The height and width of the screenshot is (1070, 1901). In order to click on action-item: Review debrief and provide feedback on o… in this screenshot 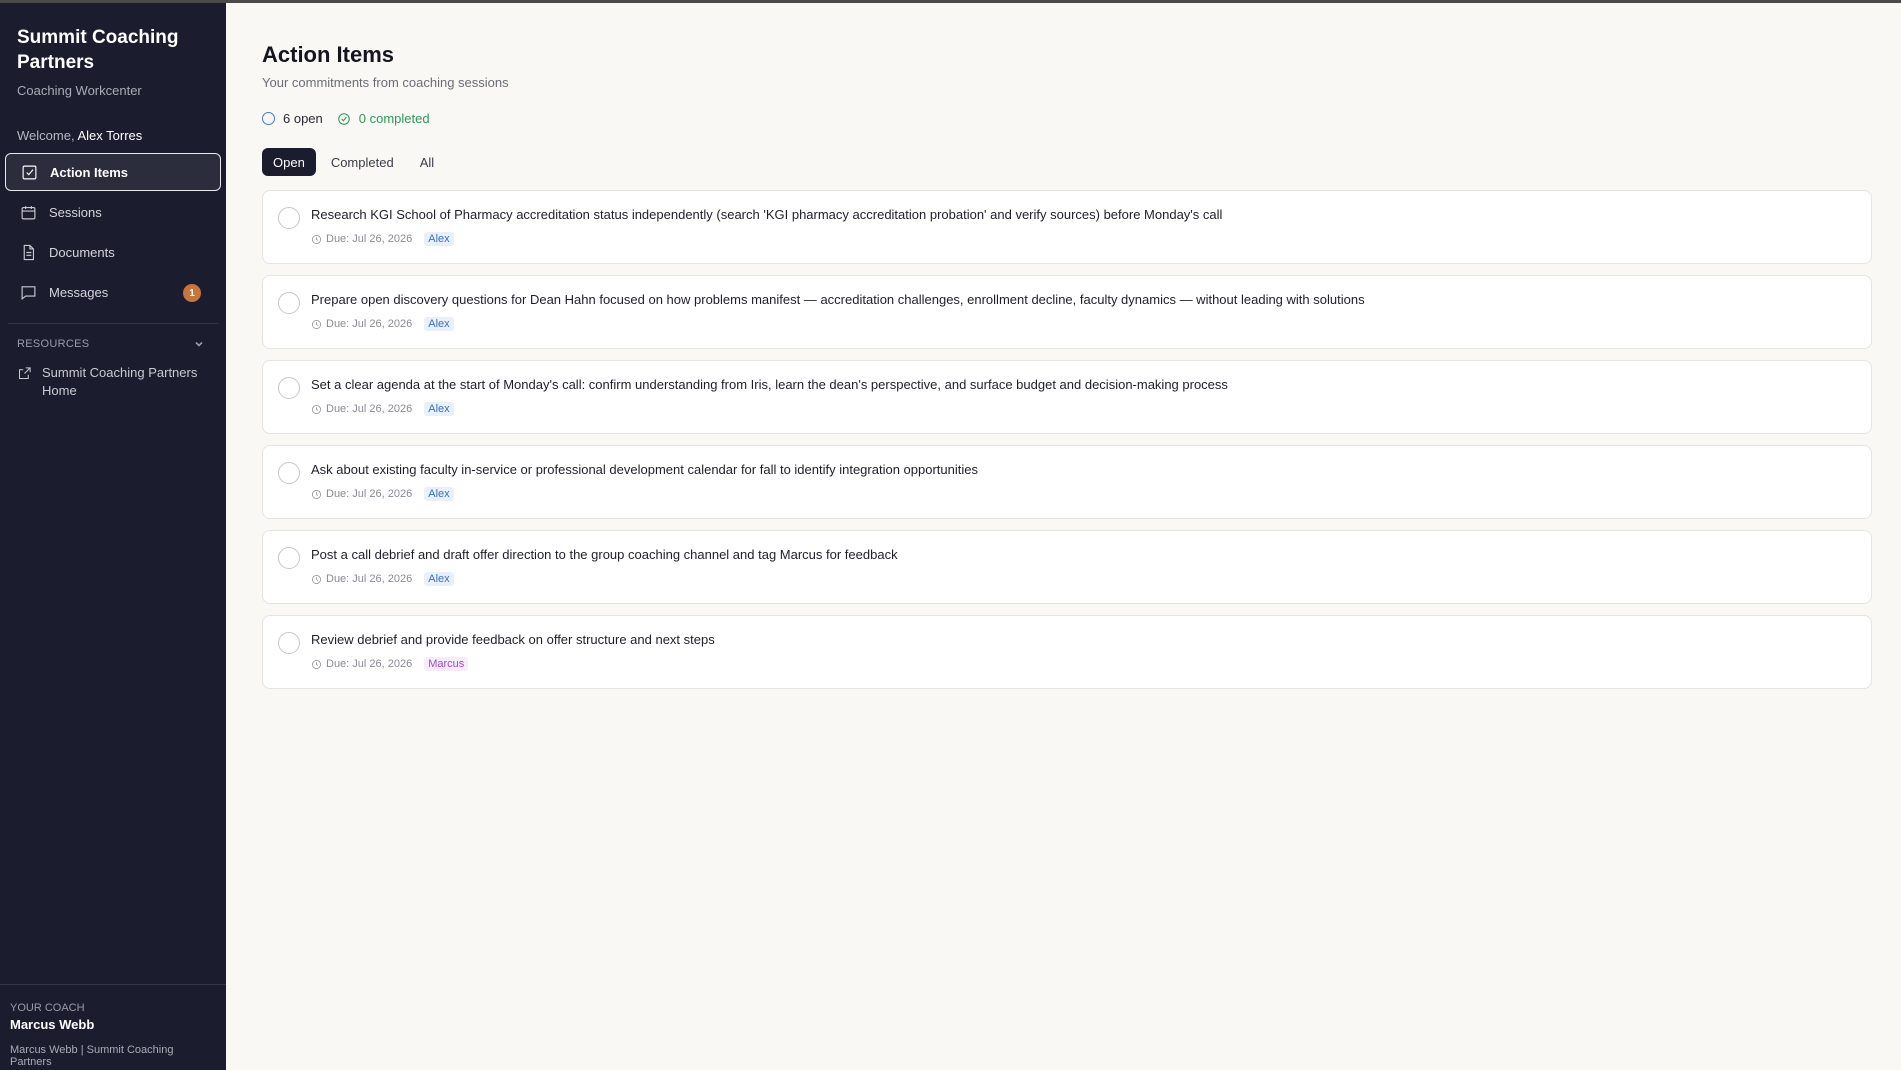, I will do `click(1067, 652)`.